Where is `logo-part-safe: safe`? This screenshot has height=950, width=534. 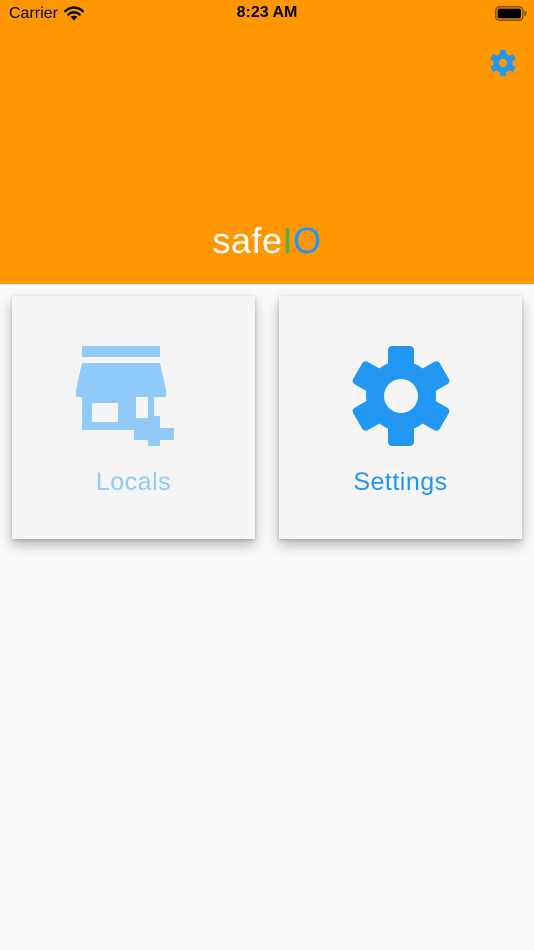 logo-part-safe: safe is located at coordinates (247, 240).